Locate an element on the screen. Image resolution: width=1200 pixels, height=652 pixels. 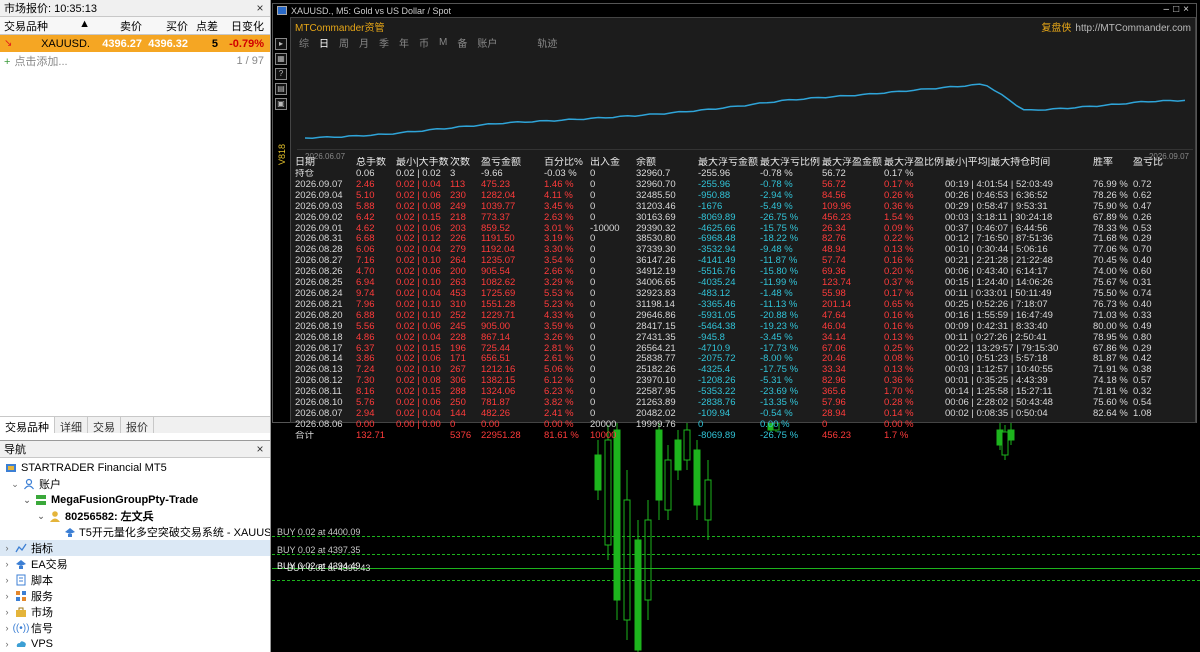
stats-cell: 1192.04 is located at coordinates (498, 250).